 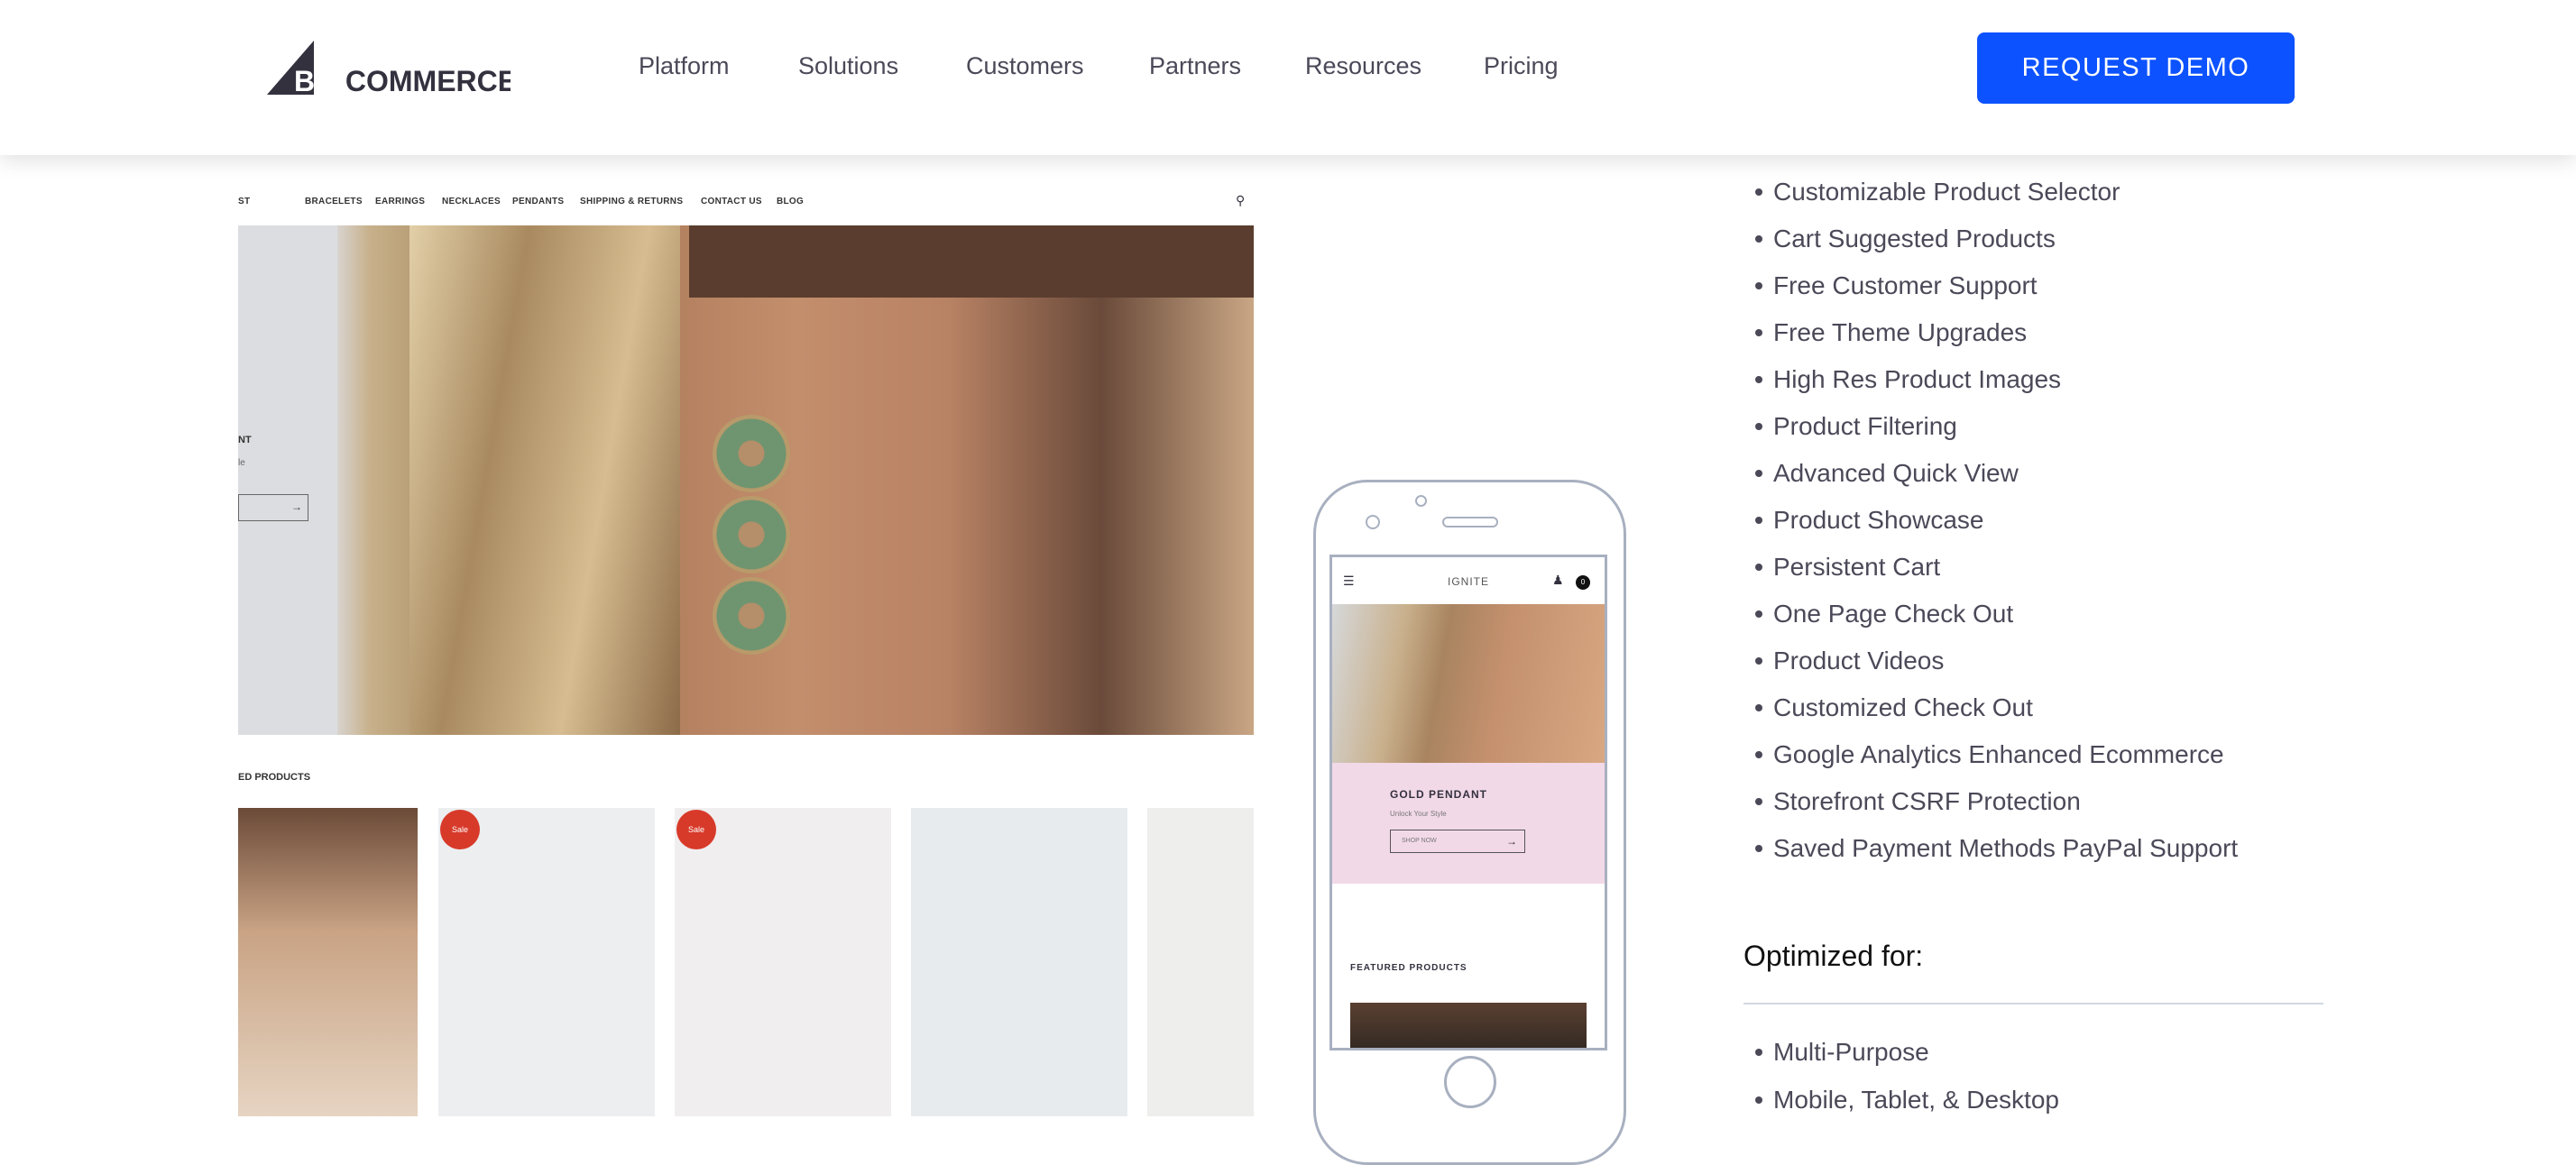 I want to click on mock-nav-item: PENDANTS, so click(x=539, y=202).